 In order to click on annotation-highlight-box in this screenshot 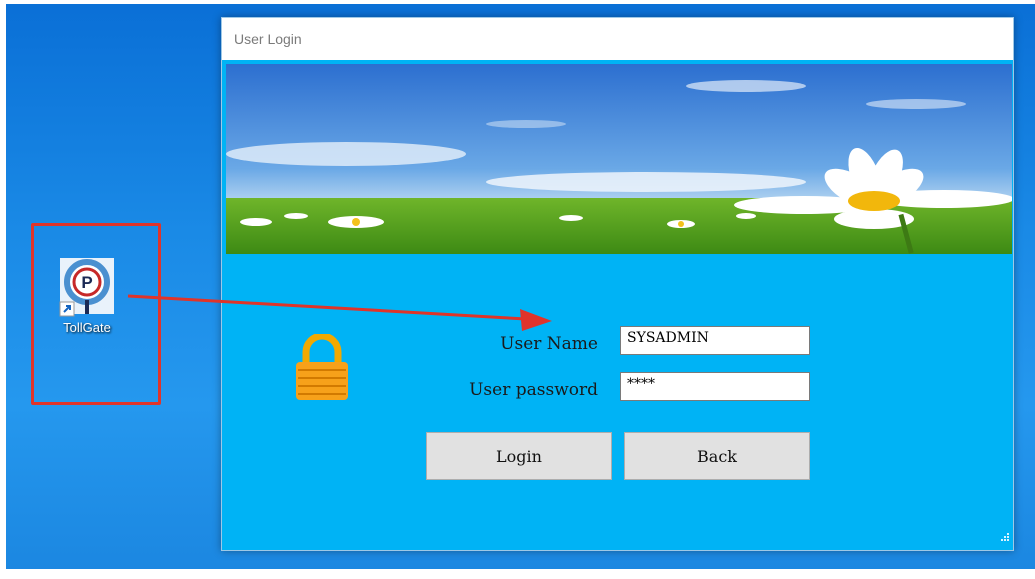, I will do `click(96, 314)`.